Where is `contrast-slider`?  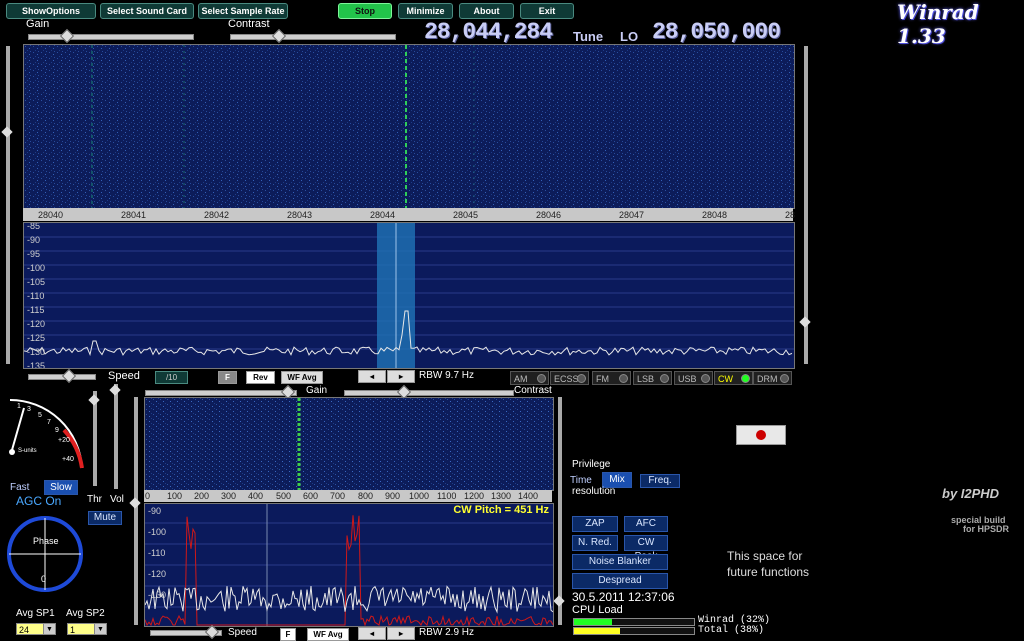
contrast-slider is located at coordinates (313, 36).